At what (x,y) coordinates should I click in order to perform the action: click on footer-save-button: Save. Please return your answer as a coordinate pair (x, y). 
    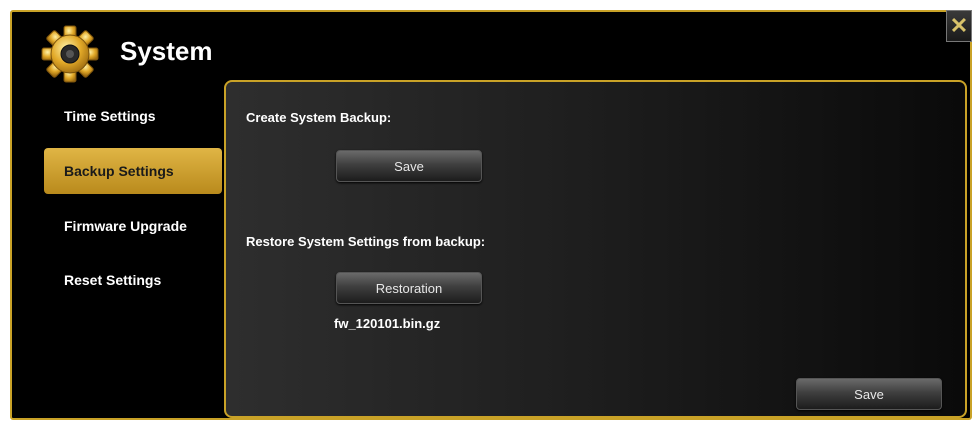
    Looking at the image, I should click on (869, 394).